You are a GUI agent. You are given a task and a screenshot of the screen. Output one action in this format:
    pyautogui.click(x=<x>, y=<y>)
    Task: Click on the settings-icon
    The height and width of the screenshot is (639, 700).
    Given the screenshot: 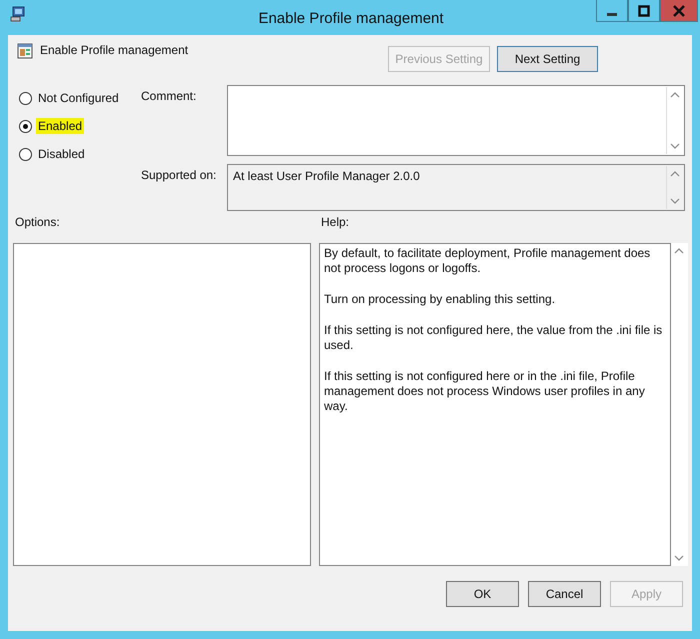 What is the action you would take?
    pyautogui.click(x=25, y=51)
    